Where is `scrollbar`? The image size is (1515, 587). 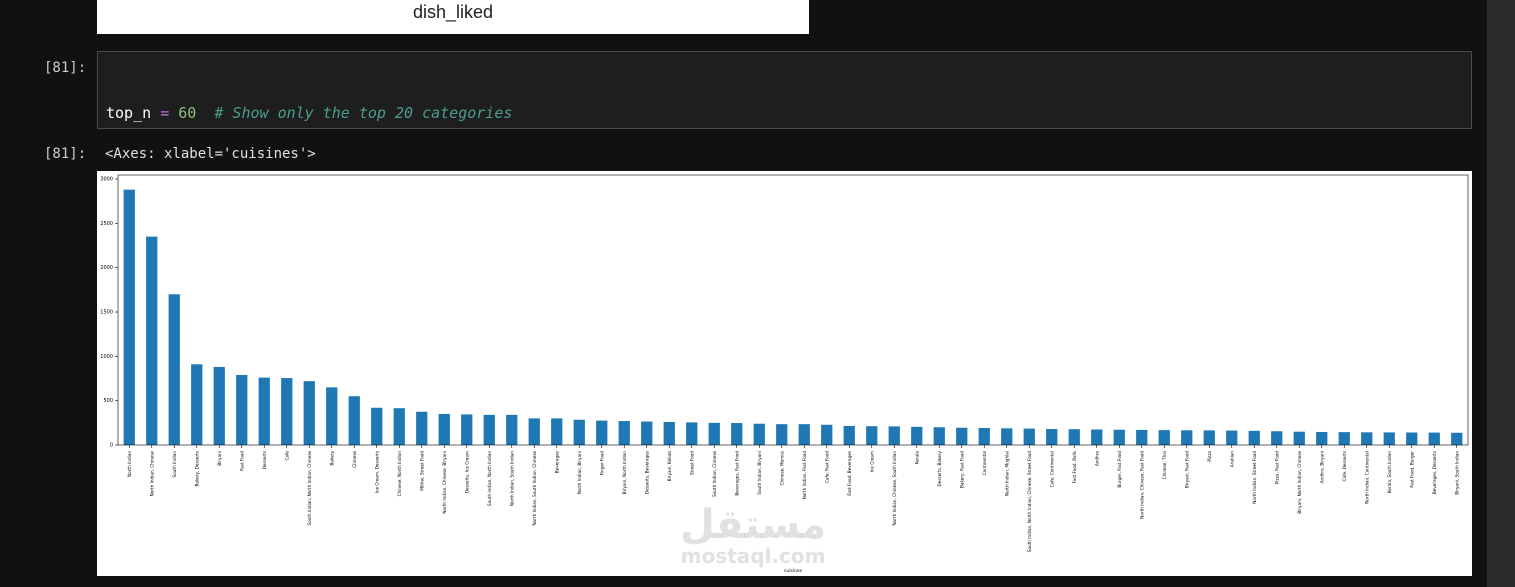 scrollbar is located at coordinates (1501, 293).